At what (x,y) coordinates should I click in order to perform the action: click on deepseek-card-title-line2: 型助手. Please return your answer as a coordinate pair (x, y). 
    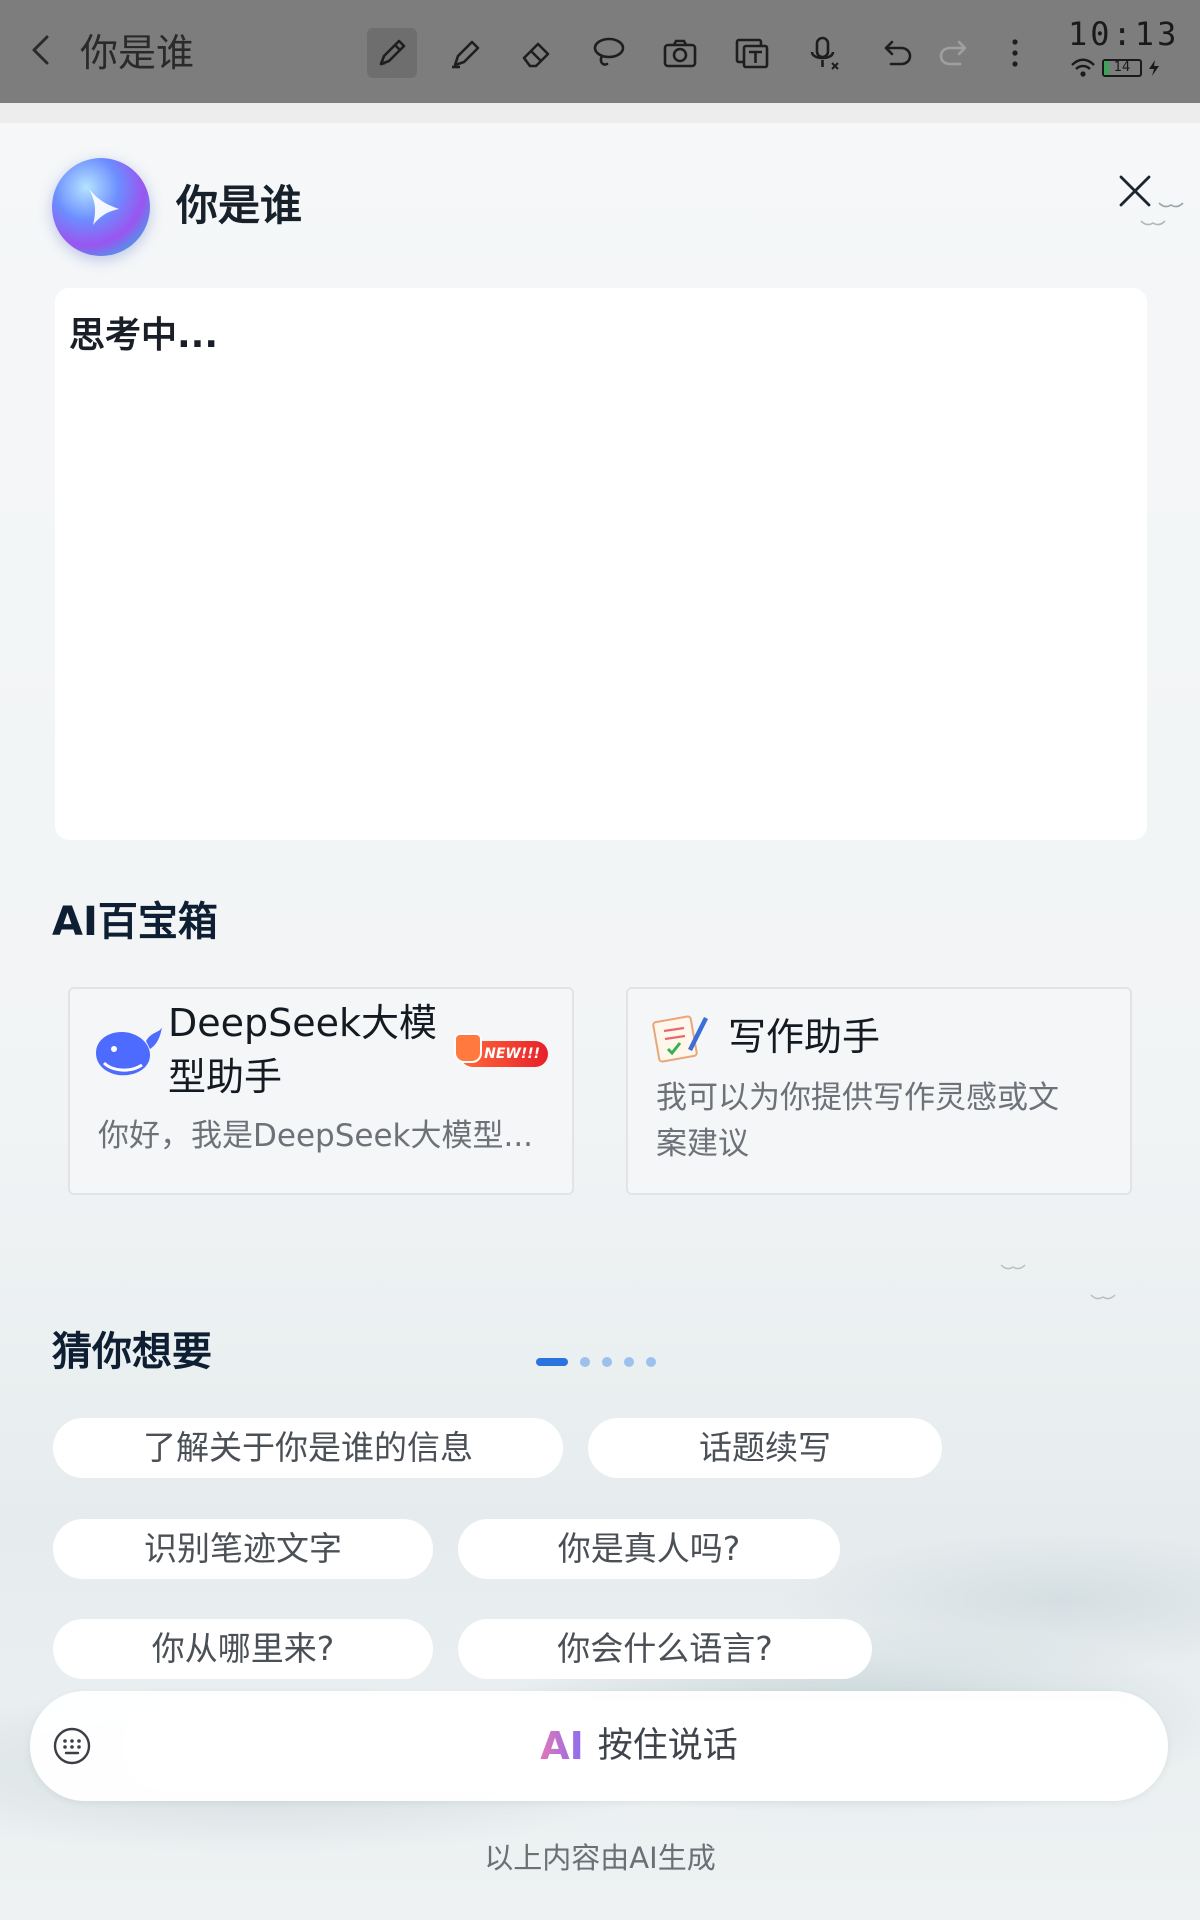
    Looking at the image, I should click on (225, 1077).